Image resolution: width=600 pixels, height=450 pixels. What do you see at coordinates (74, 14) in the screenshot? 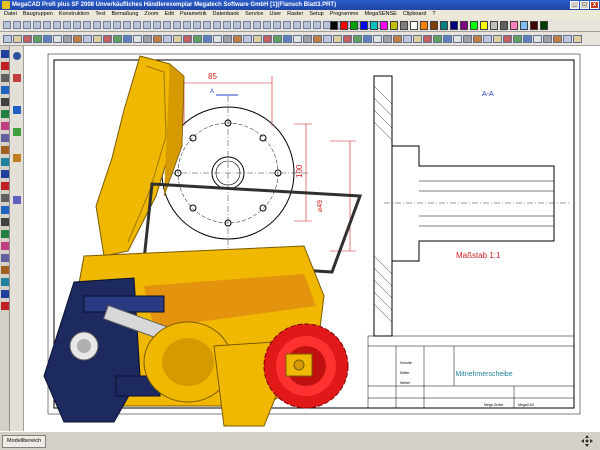
I see `menu-item: Konstruktion` at bounding box center [74, 14].